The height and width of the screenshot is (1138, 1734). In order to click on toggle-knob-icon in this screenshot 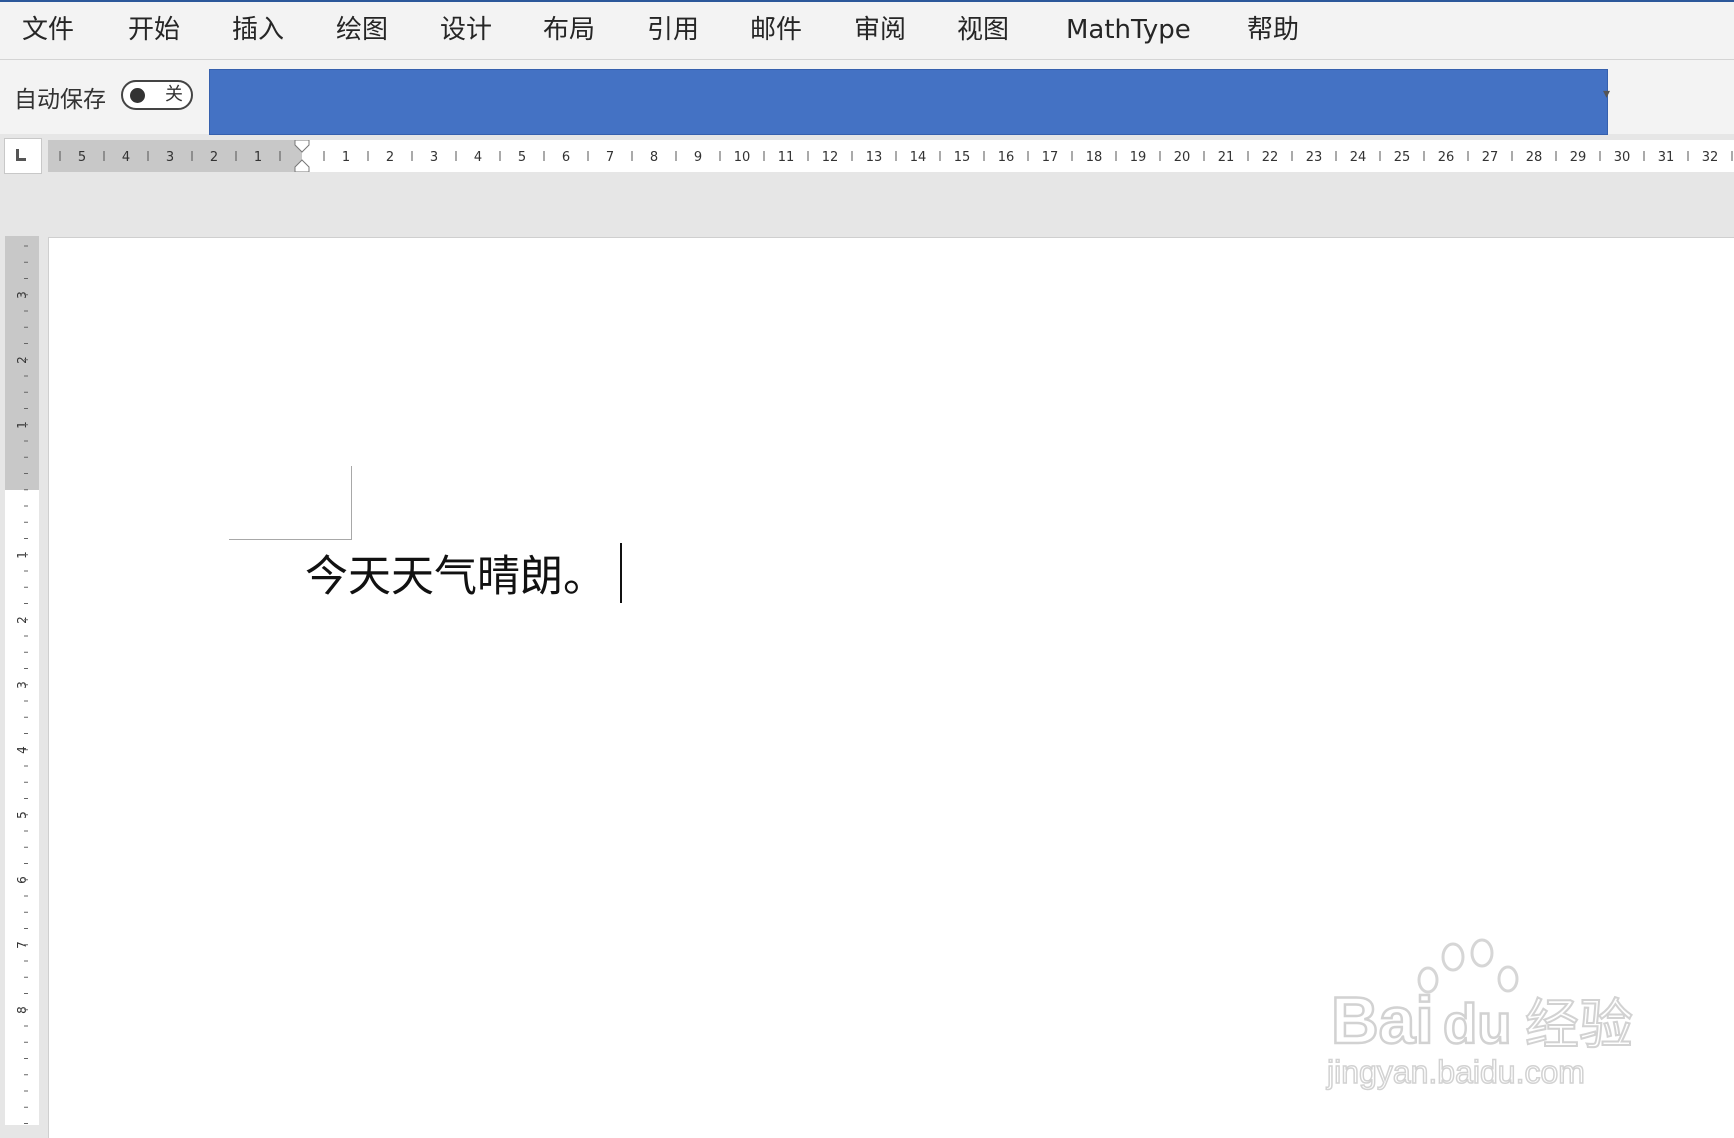, I will do `click(137, 95)`.